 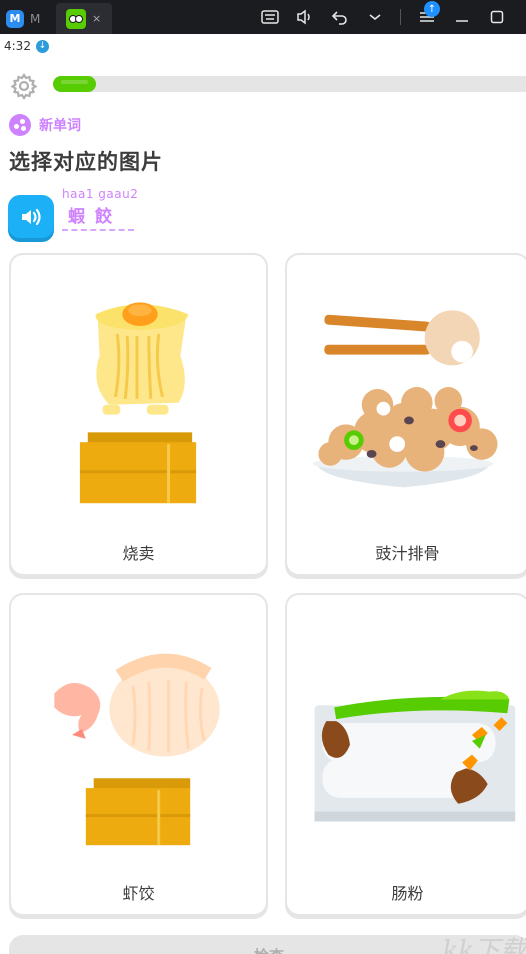 I want to click on play-audio-button, so click(x=31, y=216).